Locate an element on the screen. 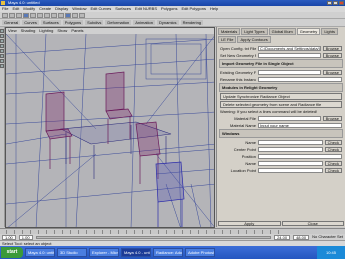 Image resolution: width=345 pixels, height=259 pixels. range-slider is located at coordinates (153, 237).